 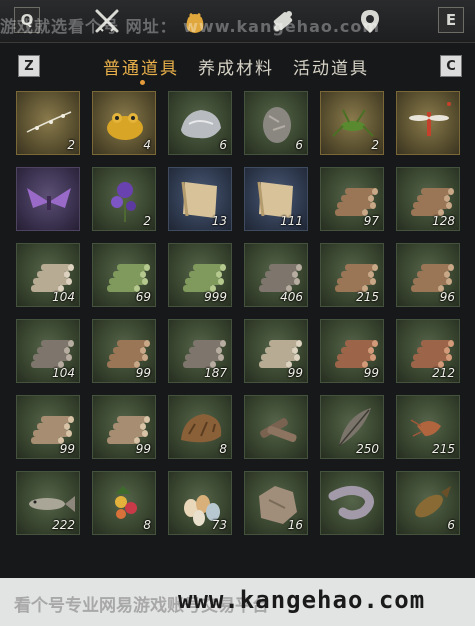 I want to click on item-count: 111, so click(x=291, y=221).